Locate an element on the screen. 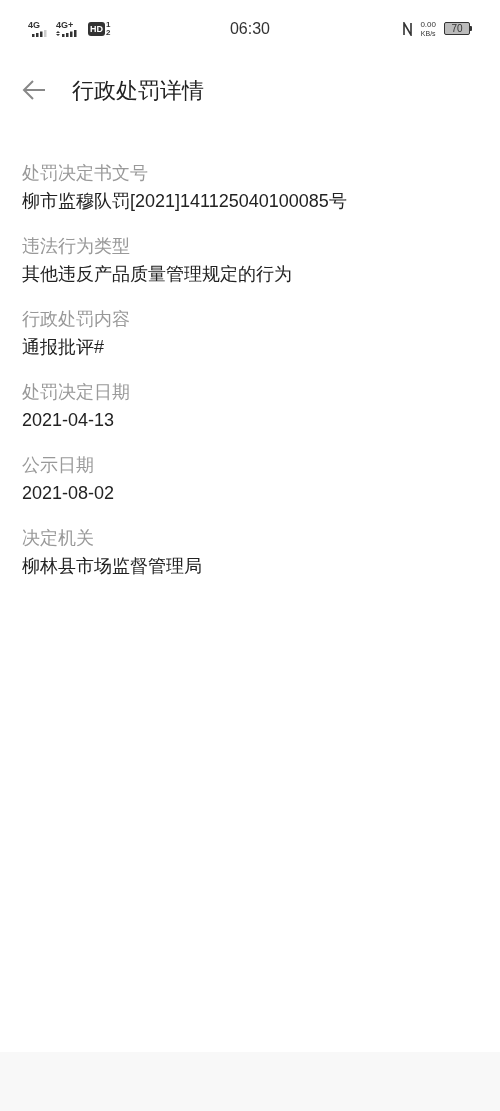 The height and width of the screenshot is (1111, 500). field-label: 决定机关 is located at coordinates (58, 538).